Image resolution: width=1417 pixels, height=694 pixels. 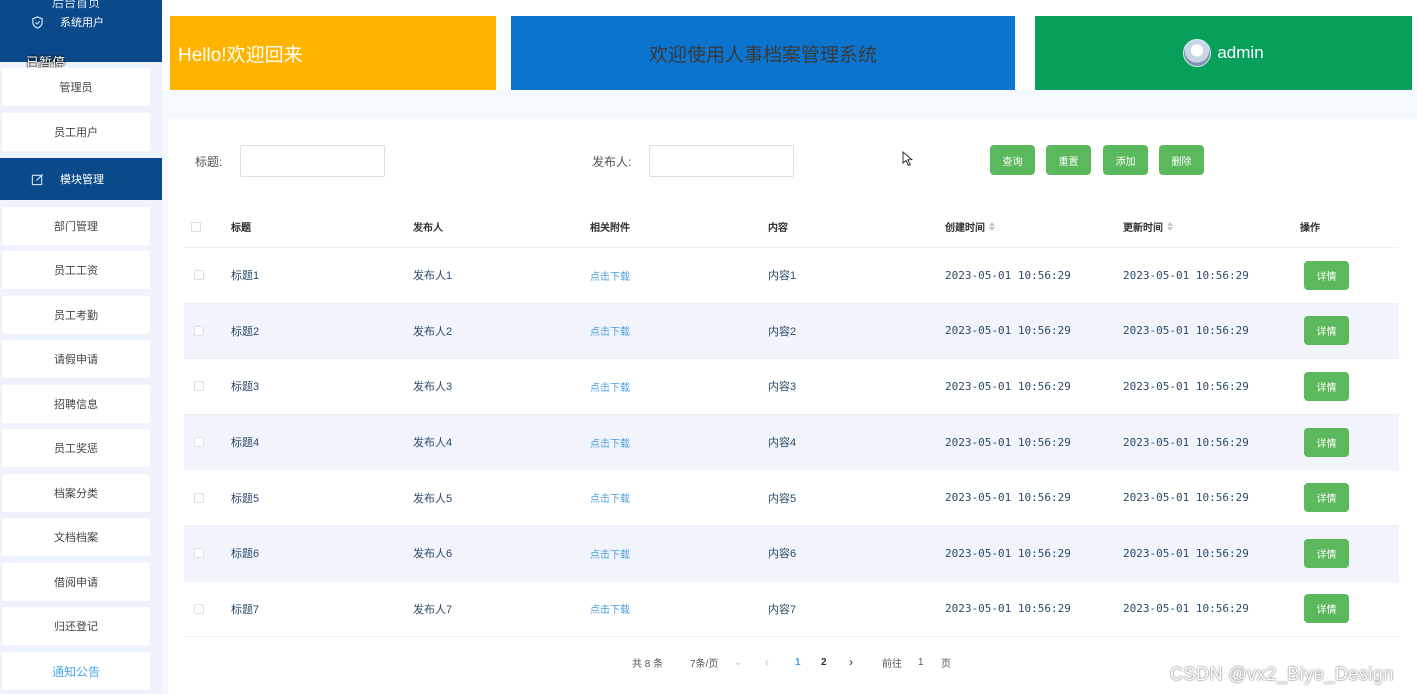 What do you see at coordinates (782, 331) in the screenshot?
I see `row-content: 内容2` at bounding box center [782, 331].